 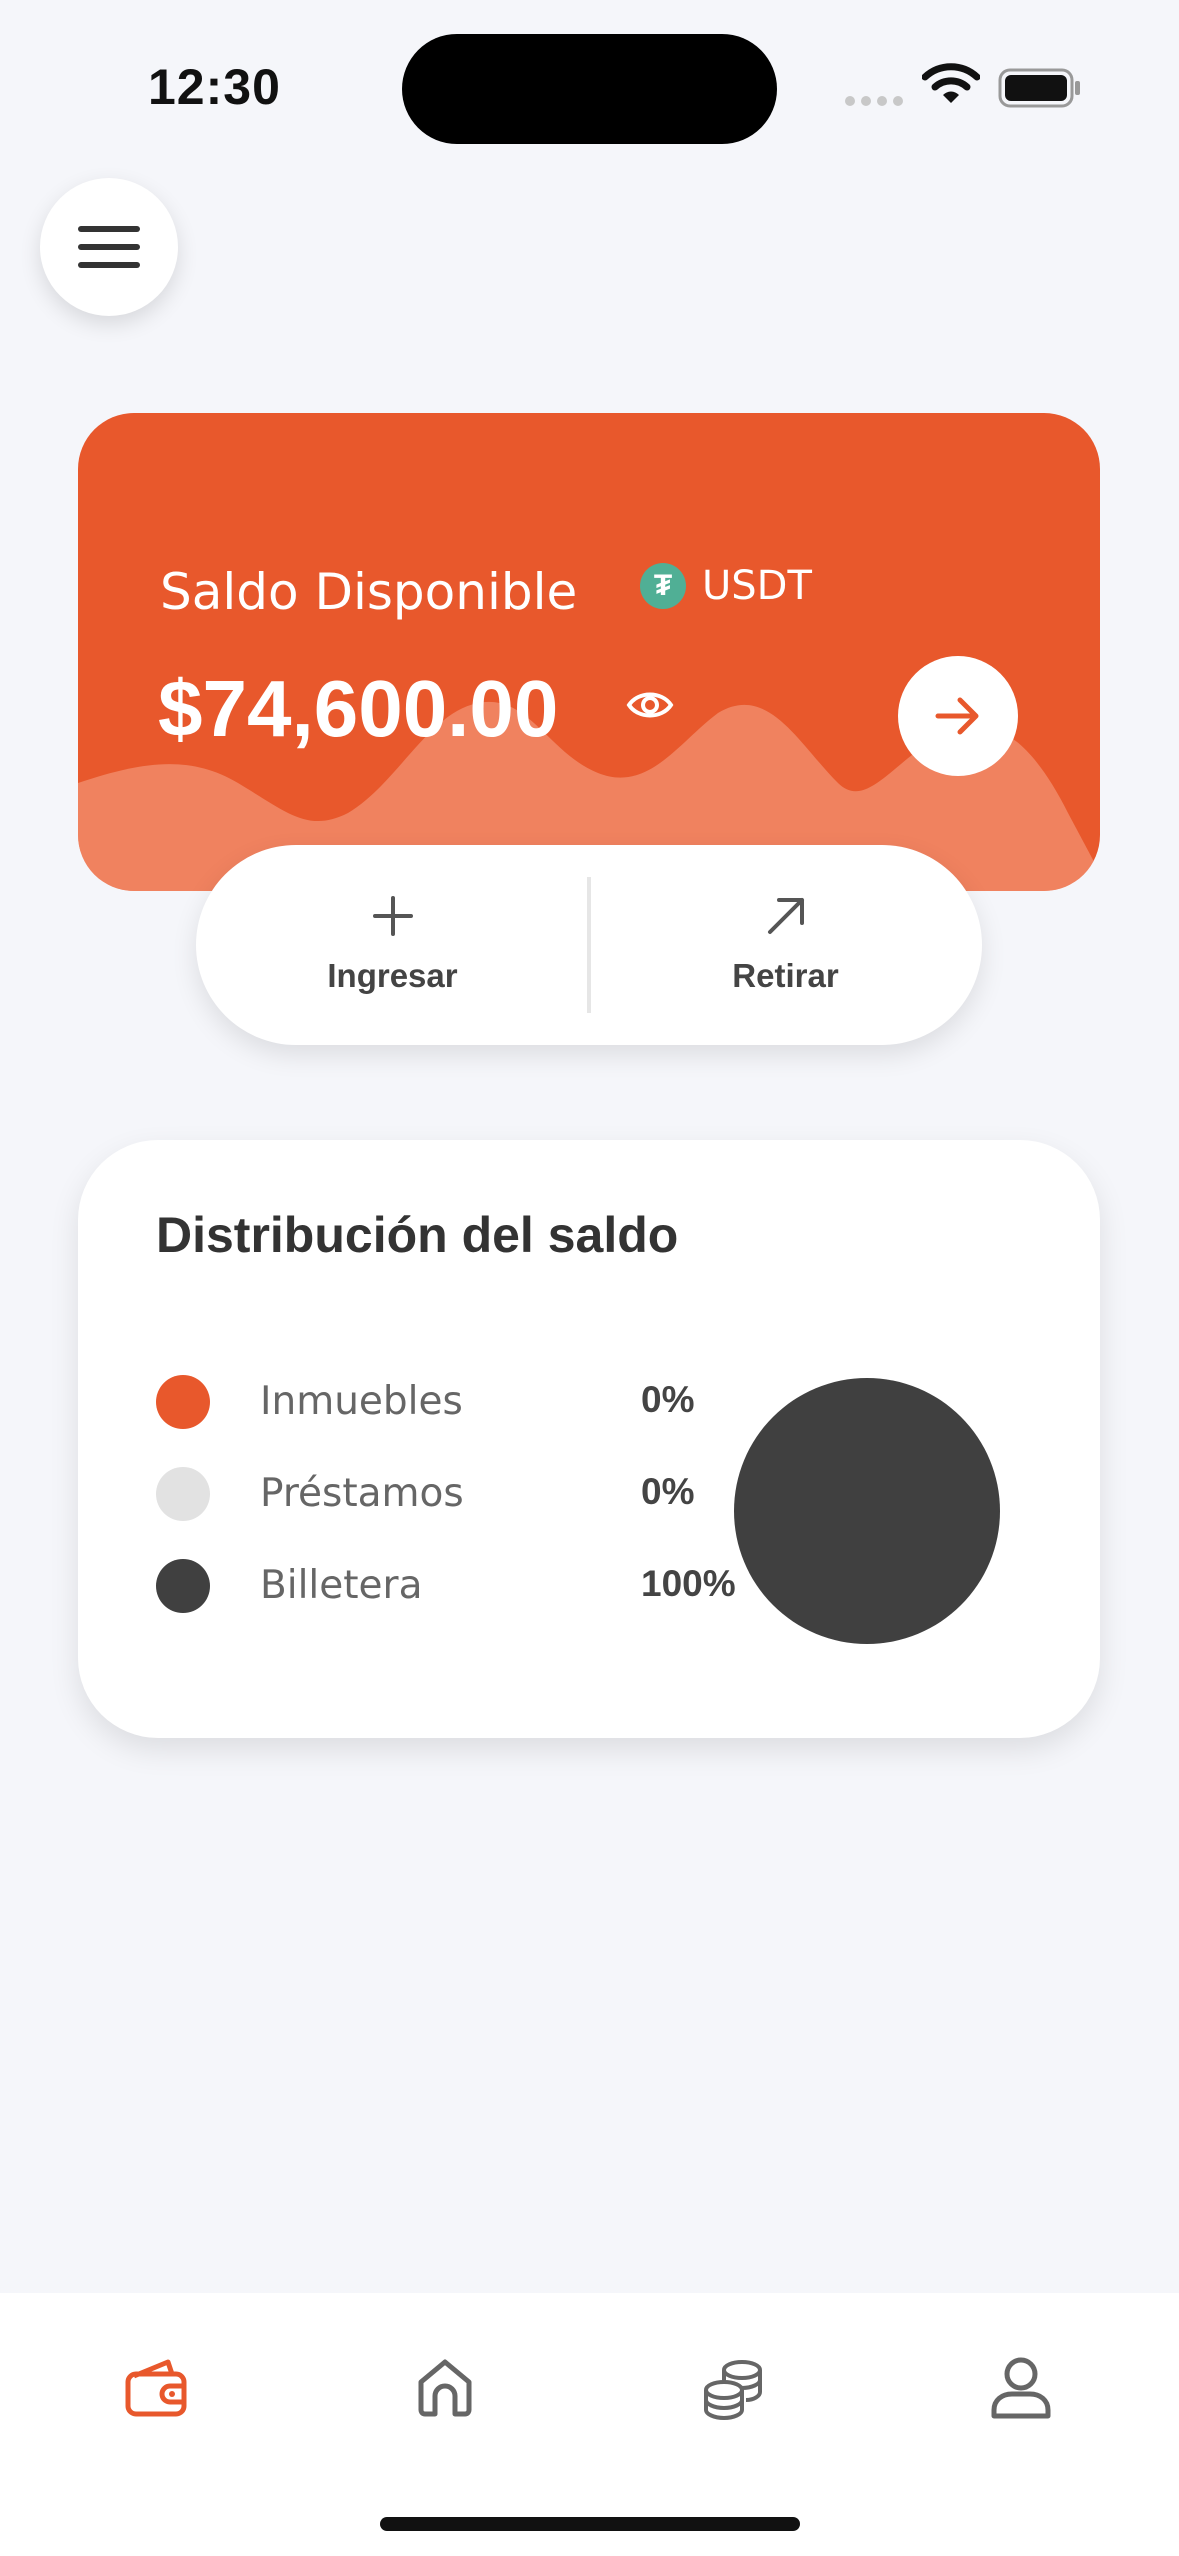 What do you see at coordinates (392, 945) in the screenshot?
I see `deposit-button: Ingresar` at bounding box center [392, 945].